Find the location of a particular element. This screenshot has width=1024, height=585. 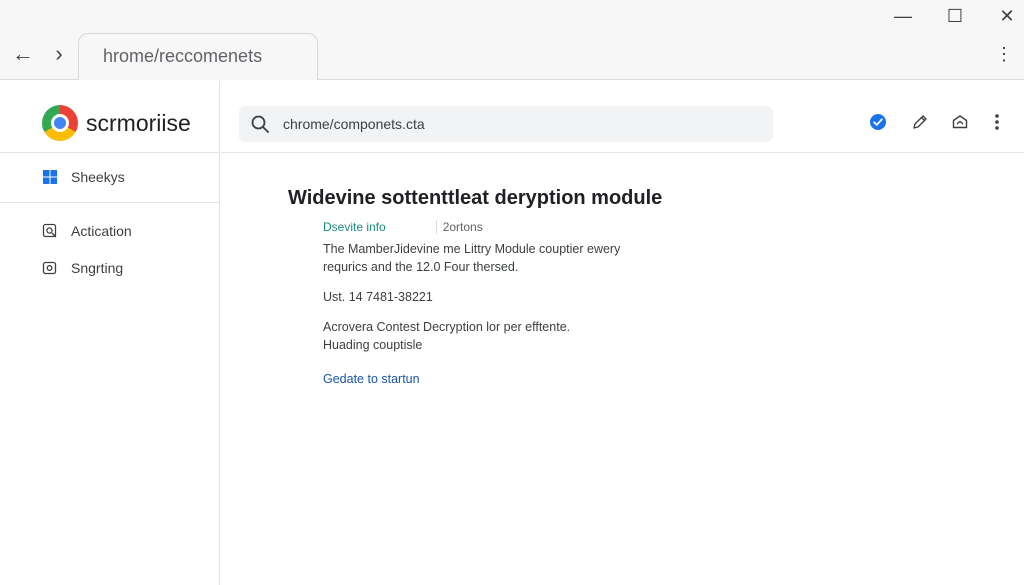

minimize-icon: — is located at coordinates (903, 15).